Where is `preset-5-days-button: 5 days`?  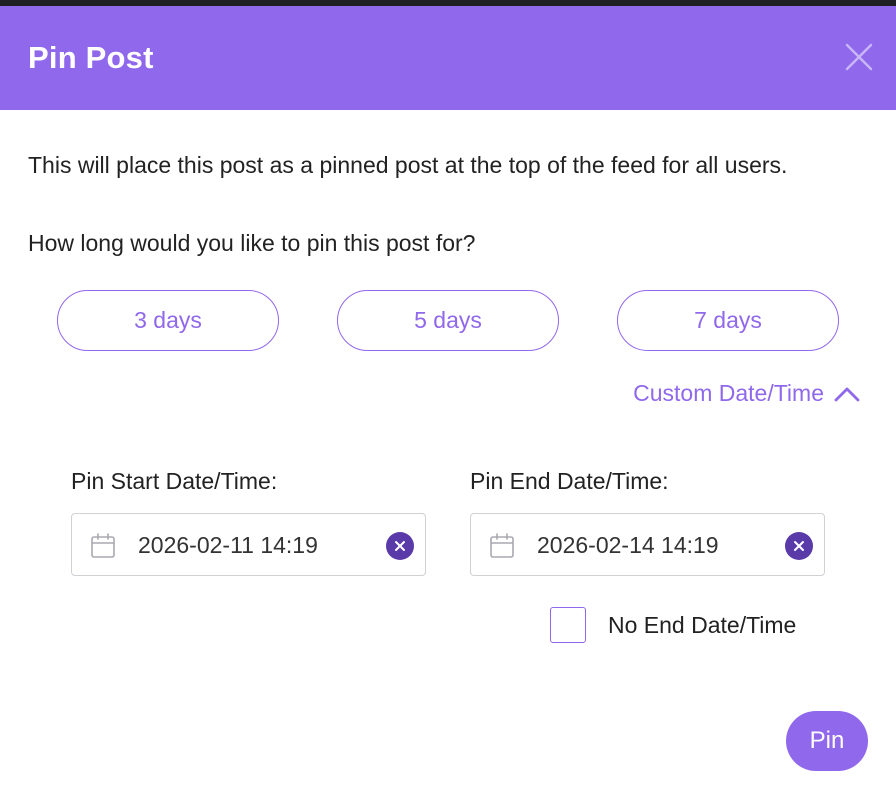
preset-5-days-button: 5 days is located at coordinates (448, 320).